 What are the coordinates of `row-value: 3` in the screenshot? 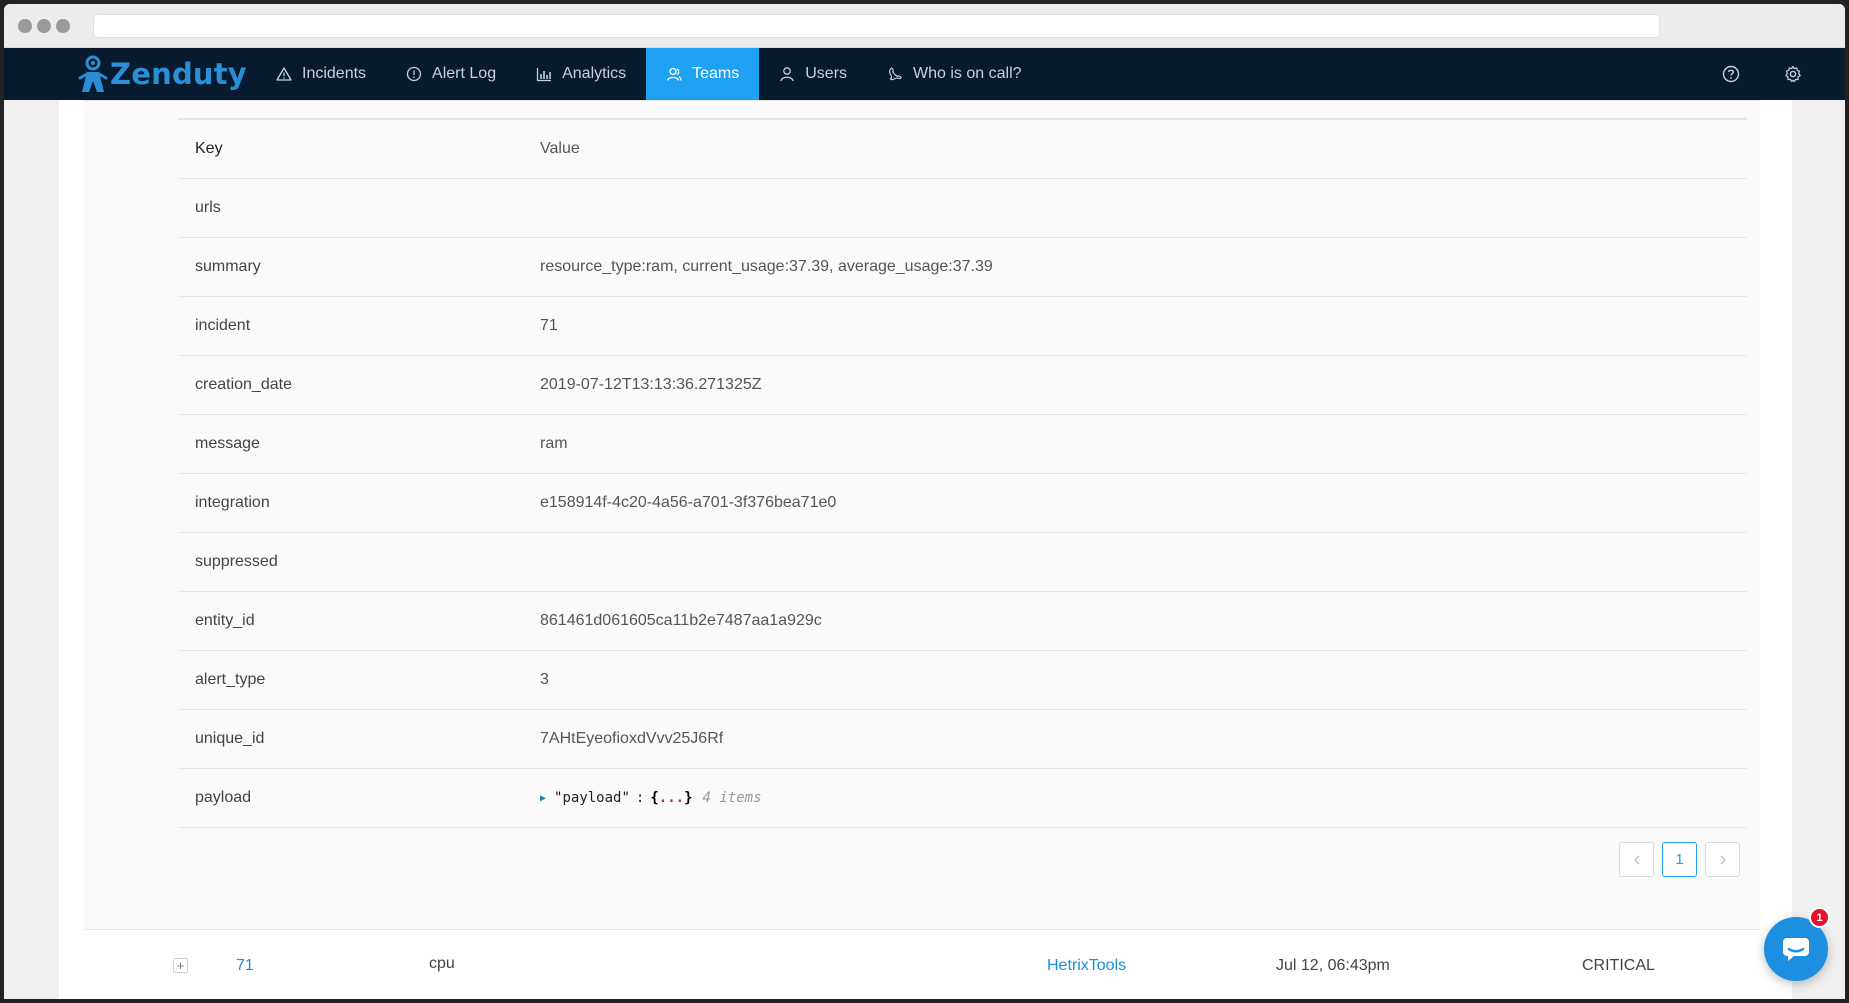 It's located at (544, 679).